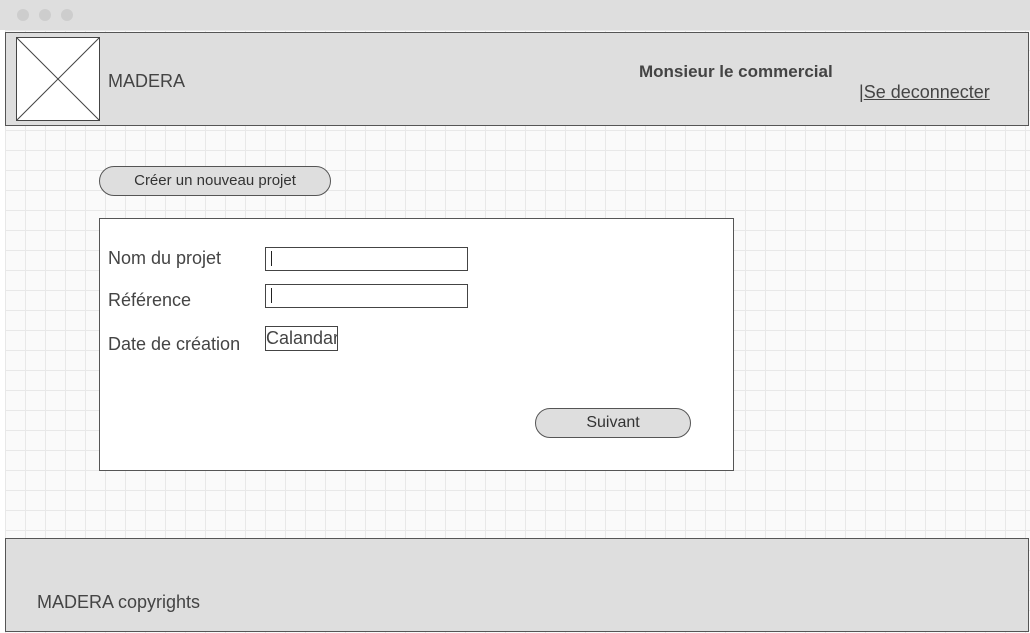 This screenshot has height=633, width=1030. Describe the element at coordinates (366, 259) in the screenshot. I see `project-name-input` at that location.